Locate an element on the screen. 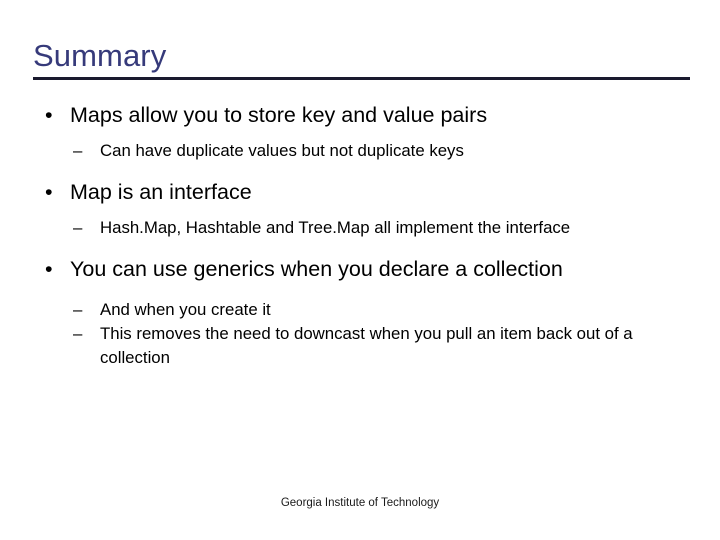 This screenshot has height=540, width=720. title-underline-rule is located at coordinates (361, 78).